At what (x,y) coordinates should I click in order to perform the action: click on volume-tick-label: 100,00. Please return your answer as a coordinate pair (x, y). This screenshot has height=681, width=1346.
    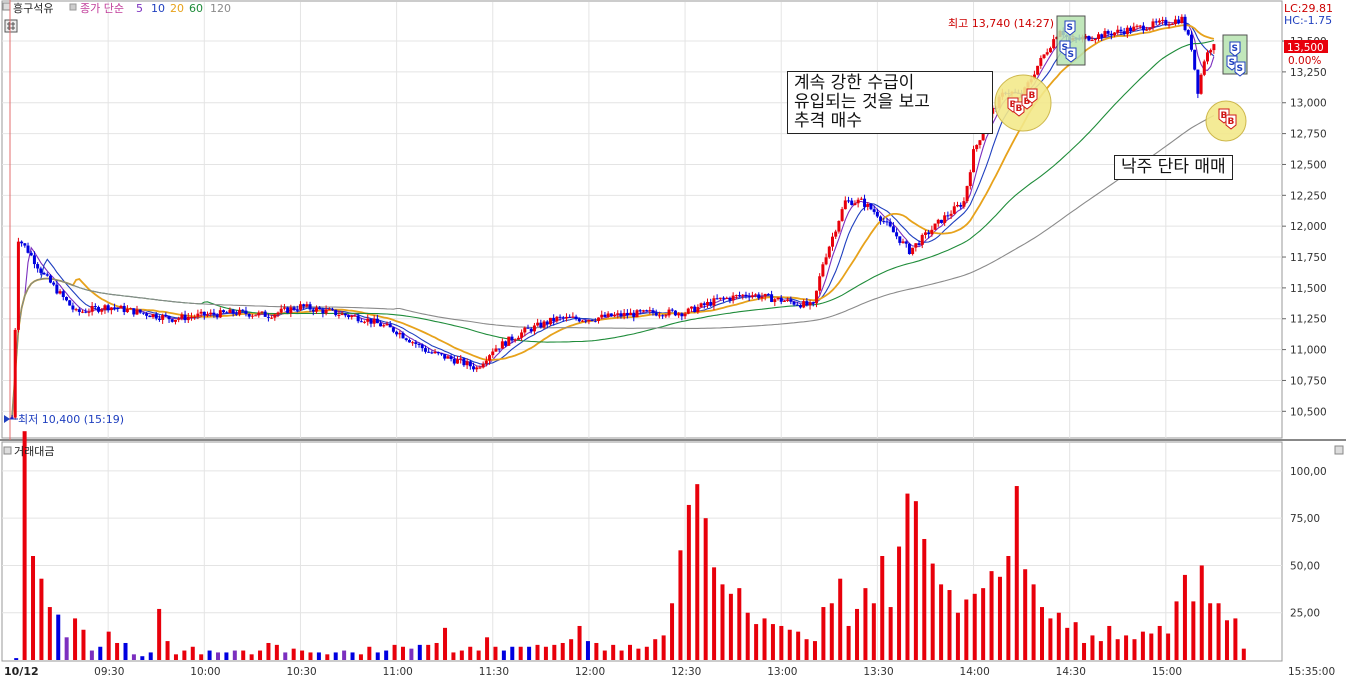
    Looking at the image, I should click on (1308, 472).